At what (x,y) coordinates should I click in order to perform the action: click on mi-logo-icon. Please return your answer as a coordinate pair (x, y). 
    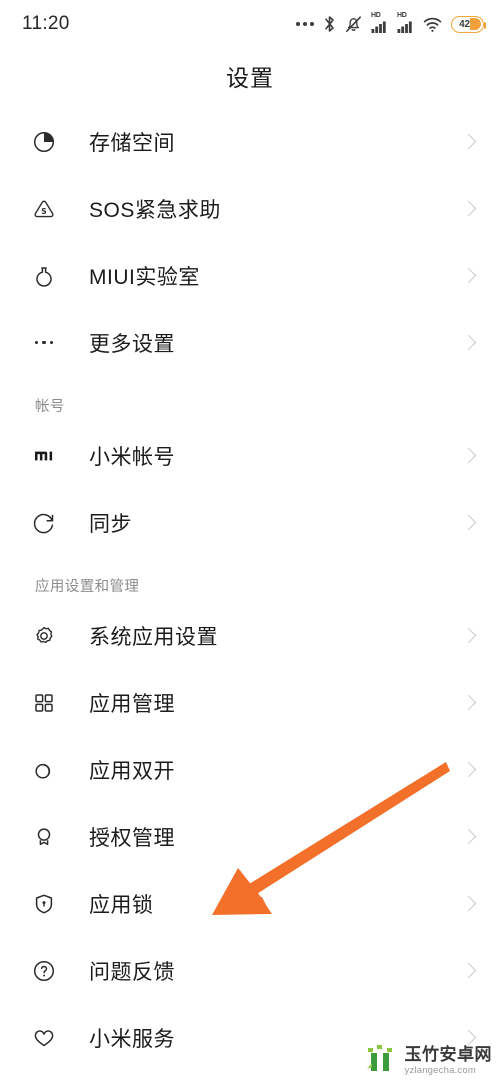
    Looking at the image, I should click on (44, 456).